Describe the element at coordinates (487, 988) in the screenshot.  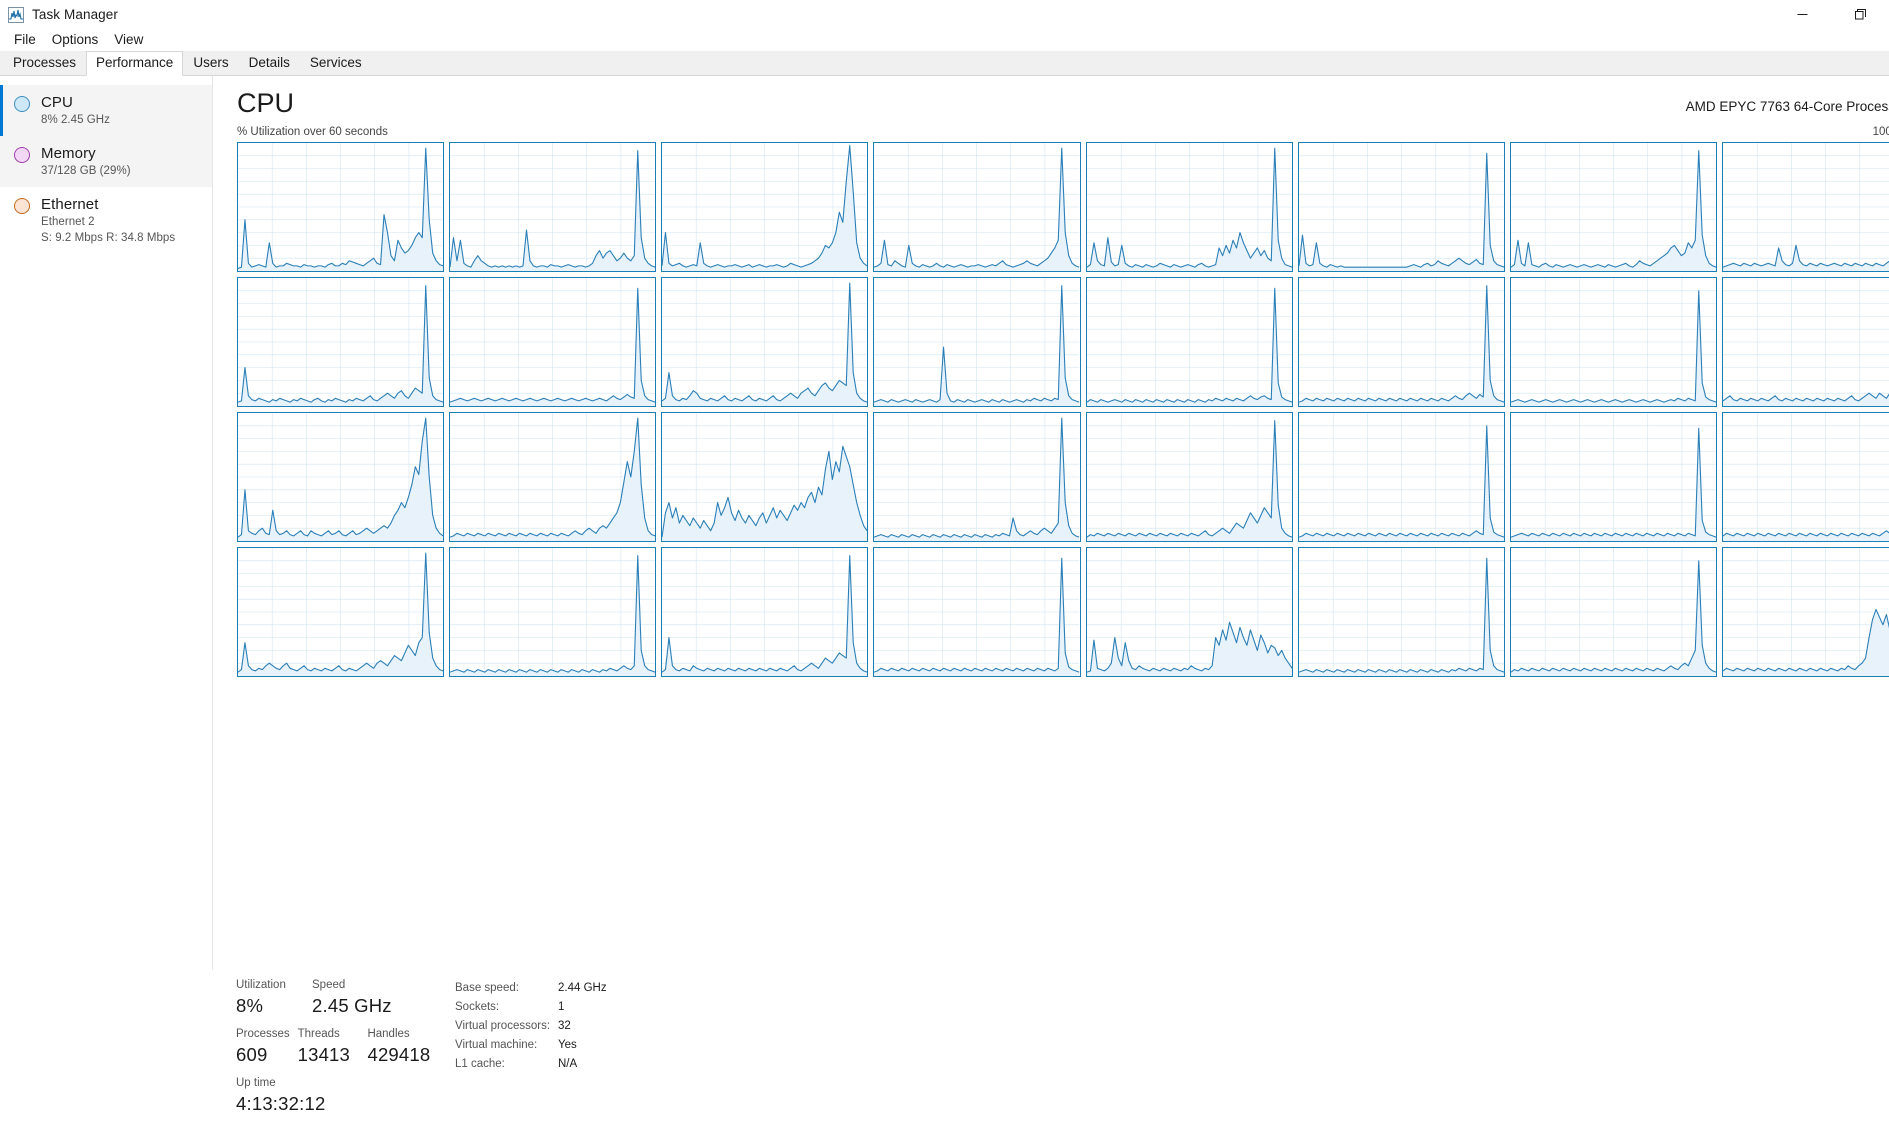
I see `spec-key: Base speed:` at that location.